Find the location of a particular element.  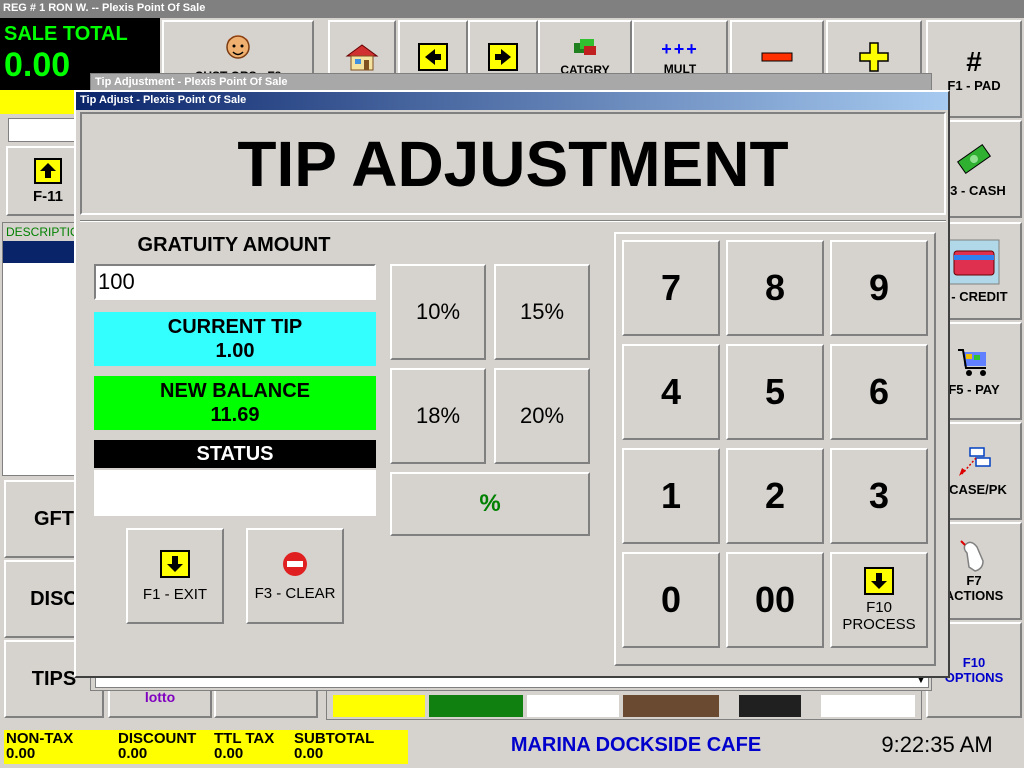

new-balance-label: NEW BALANCE is located at coordinates (235, 391).